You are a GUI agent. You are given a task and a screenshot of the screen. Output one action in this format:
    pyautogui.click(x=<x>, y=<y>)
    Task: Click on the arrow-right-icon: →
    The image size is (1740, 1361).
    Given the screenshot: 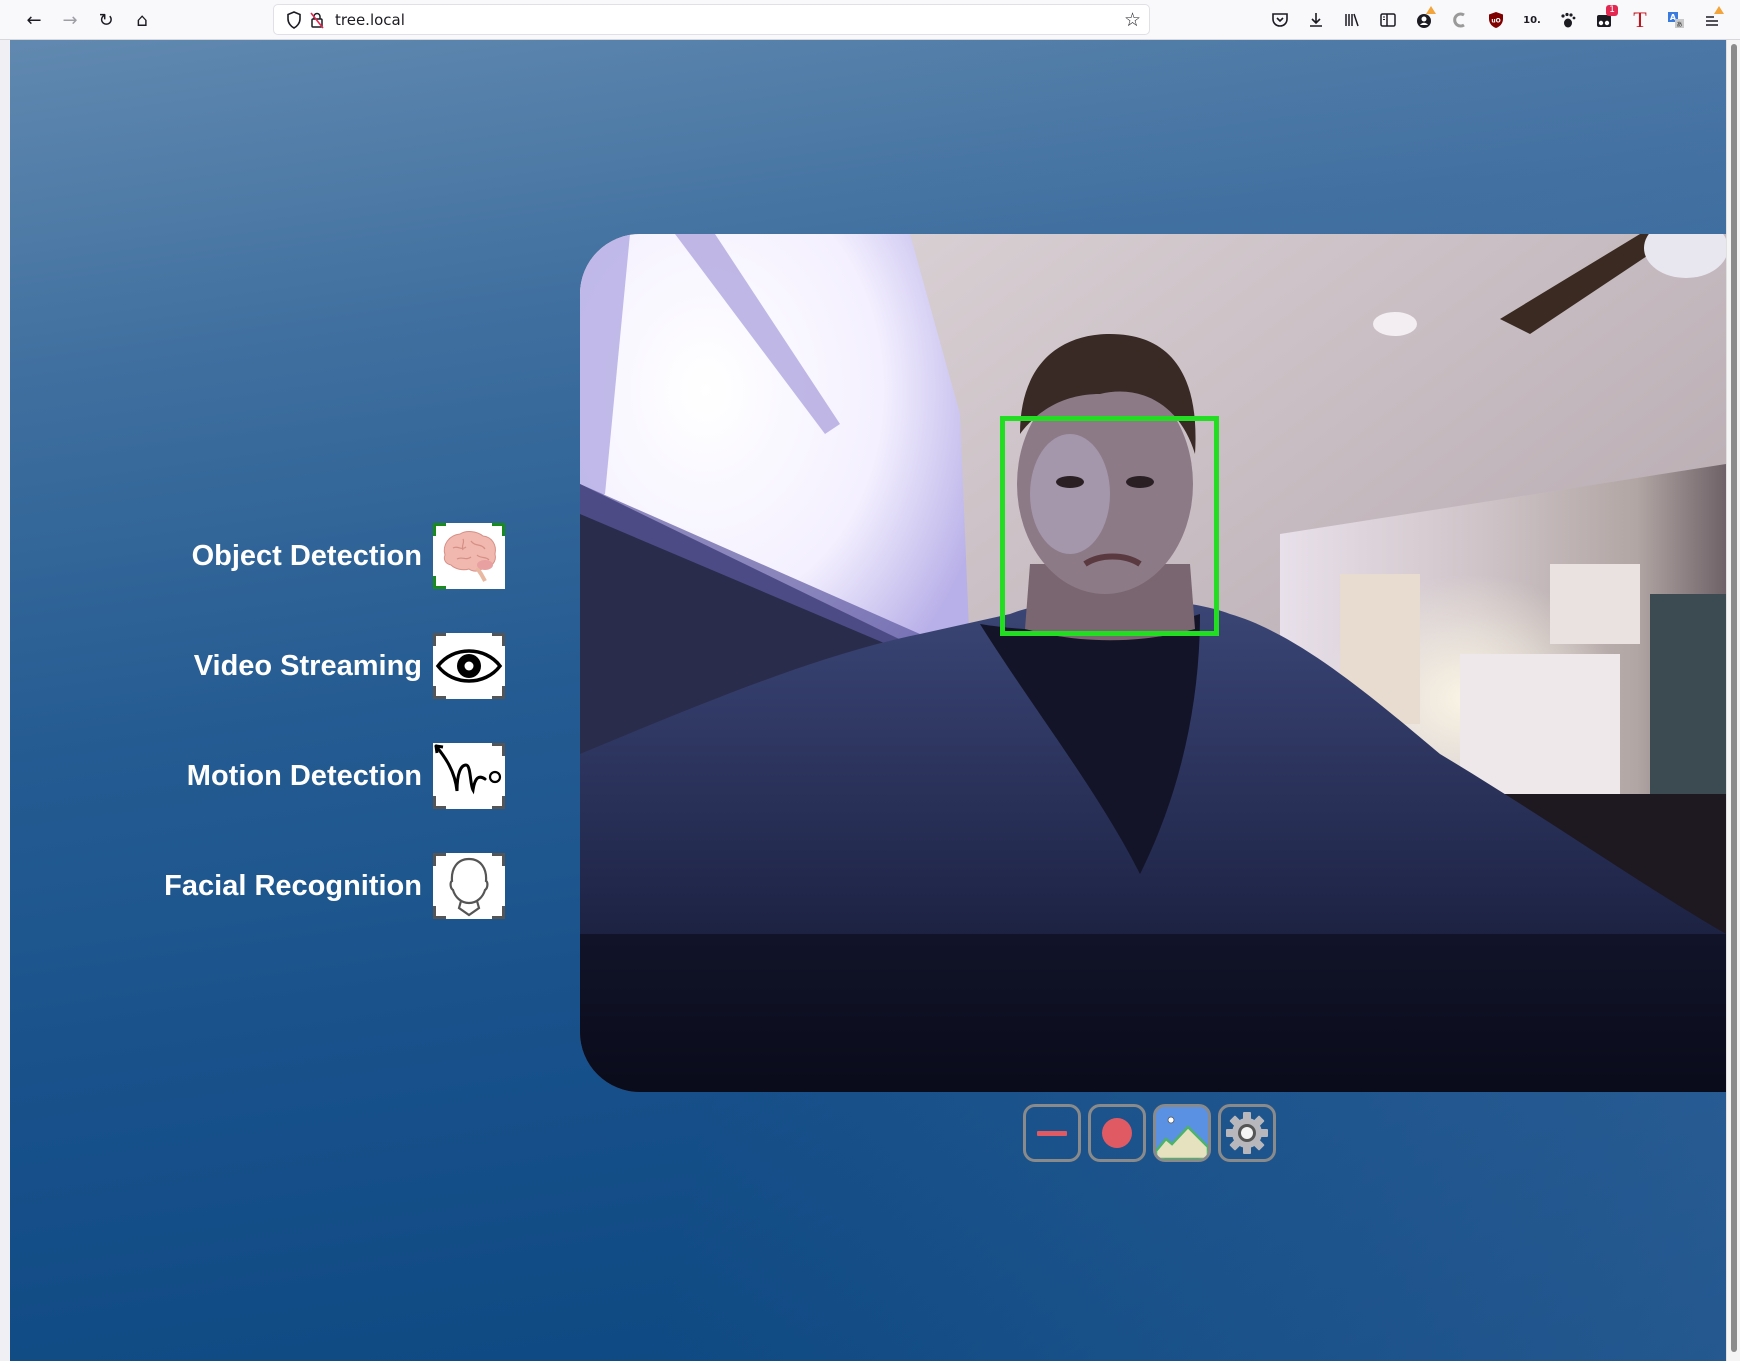 What is the action you would take?
    pyautogui.click(x=70, y=20)
    